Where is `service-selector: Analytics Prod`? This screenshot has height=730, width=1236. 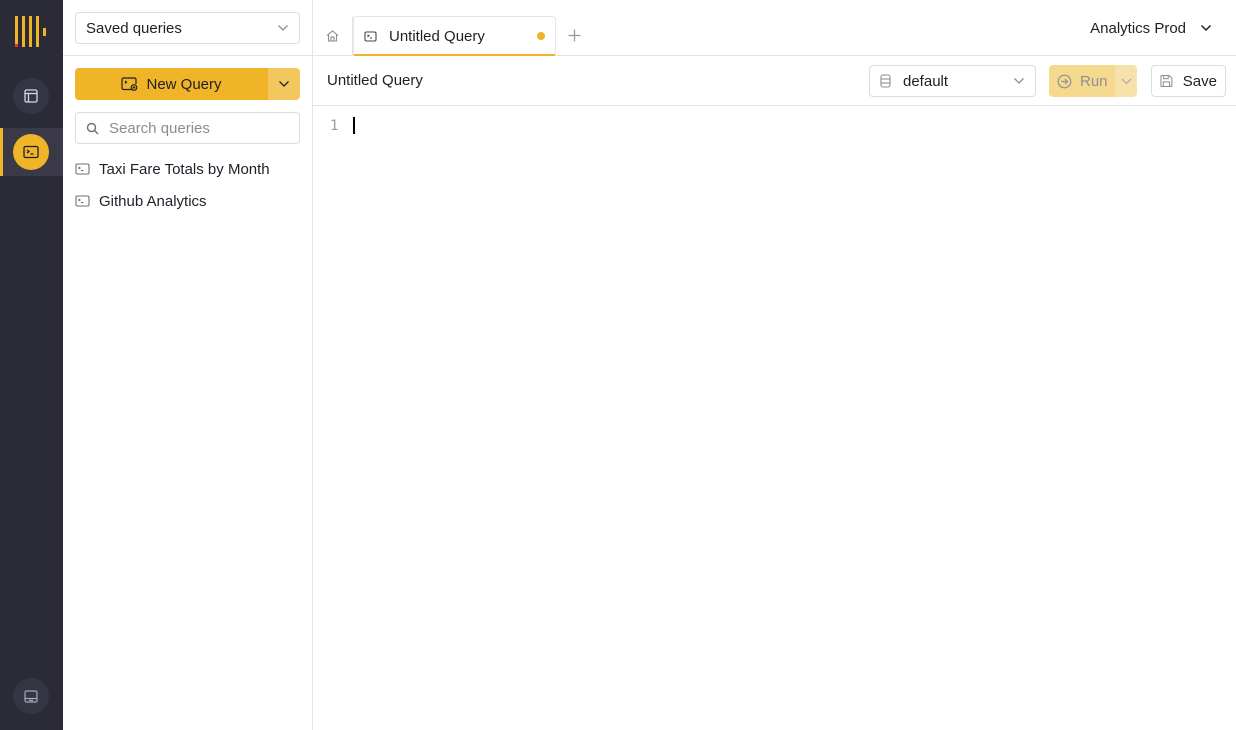 service-selector: Analytics Prod is located at coordinates (1151, 28).